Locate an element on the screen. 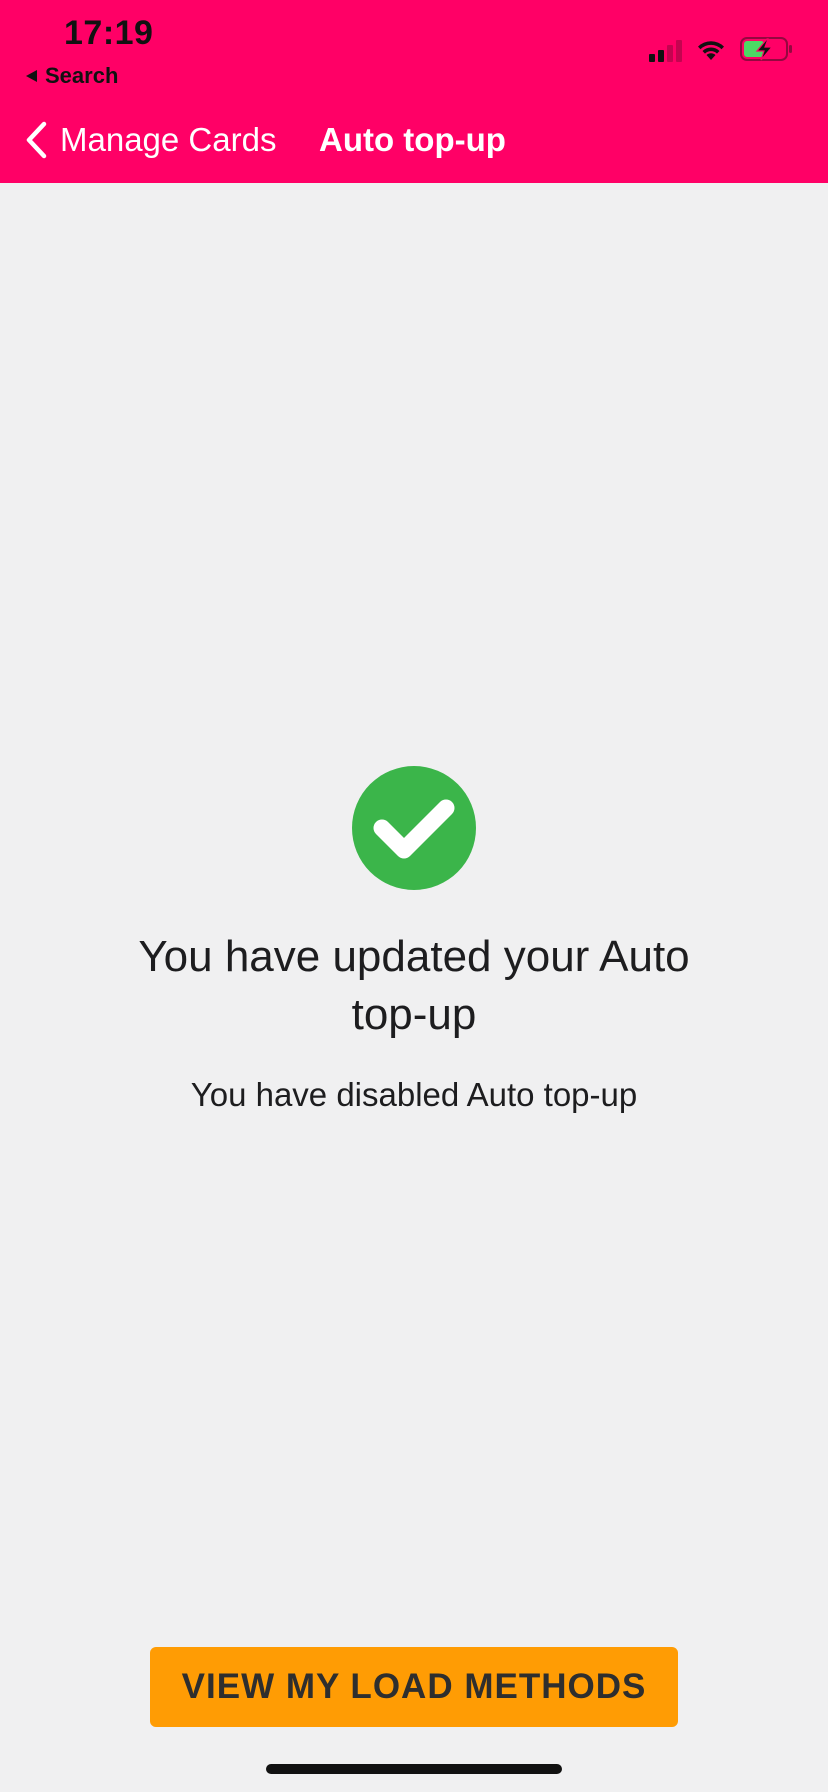  back-triangle-icon is located at coordinates (31, 76).